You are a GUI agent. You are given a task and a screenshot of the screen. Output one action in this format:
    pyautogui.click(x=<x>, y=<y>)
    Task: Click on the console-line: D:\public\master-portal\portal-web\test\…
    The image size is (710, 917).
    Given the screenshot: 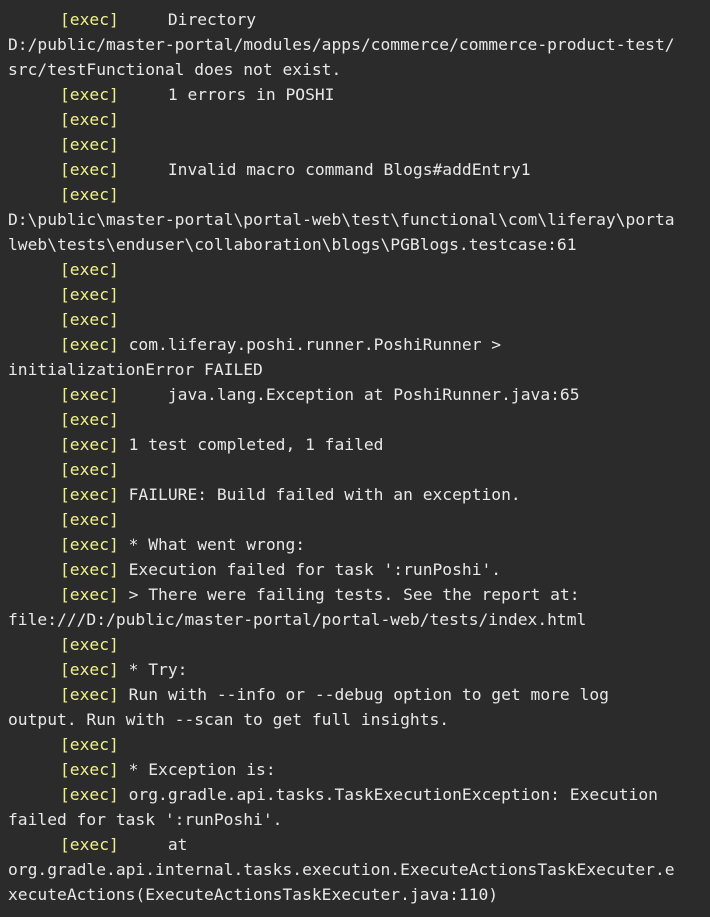 What is the action you would take?
    pyautogui.click(x=355, y=219)
    